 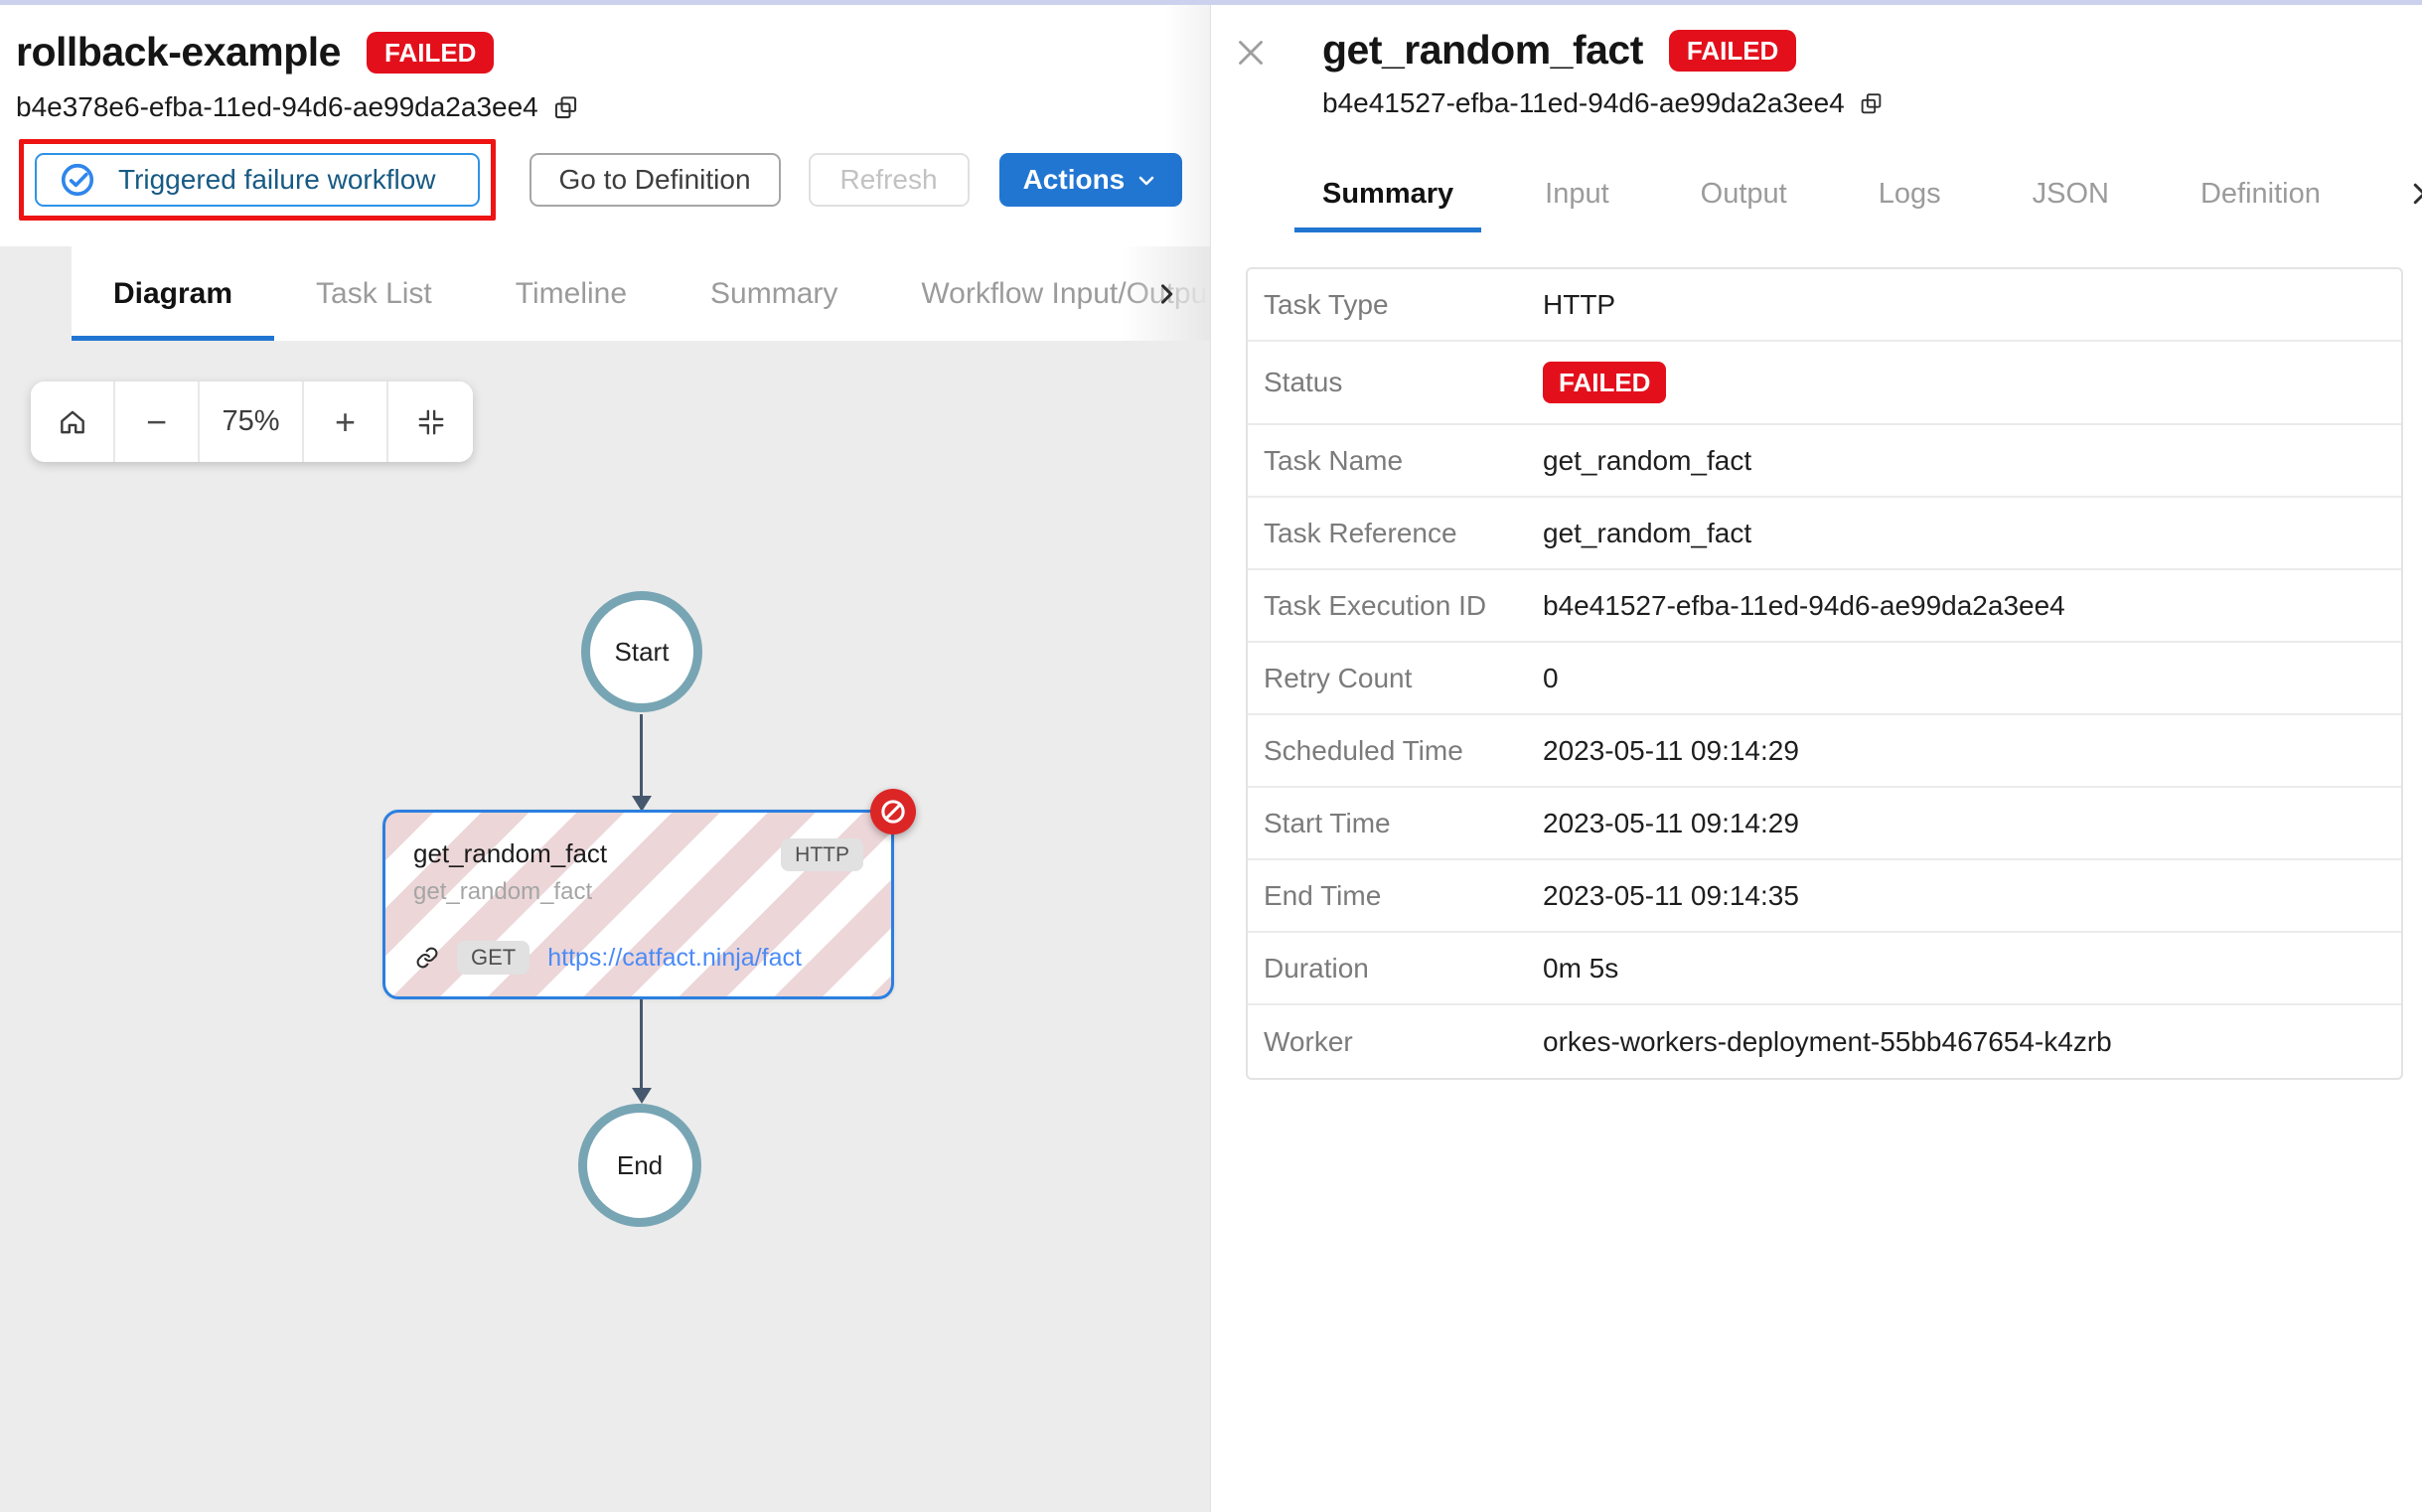 I want to click on task-type-chip: HTTP, so click(x=822, y=854).